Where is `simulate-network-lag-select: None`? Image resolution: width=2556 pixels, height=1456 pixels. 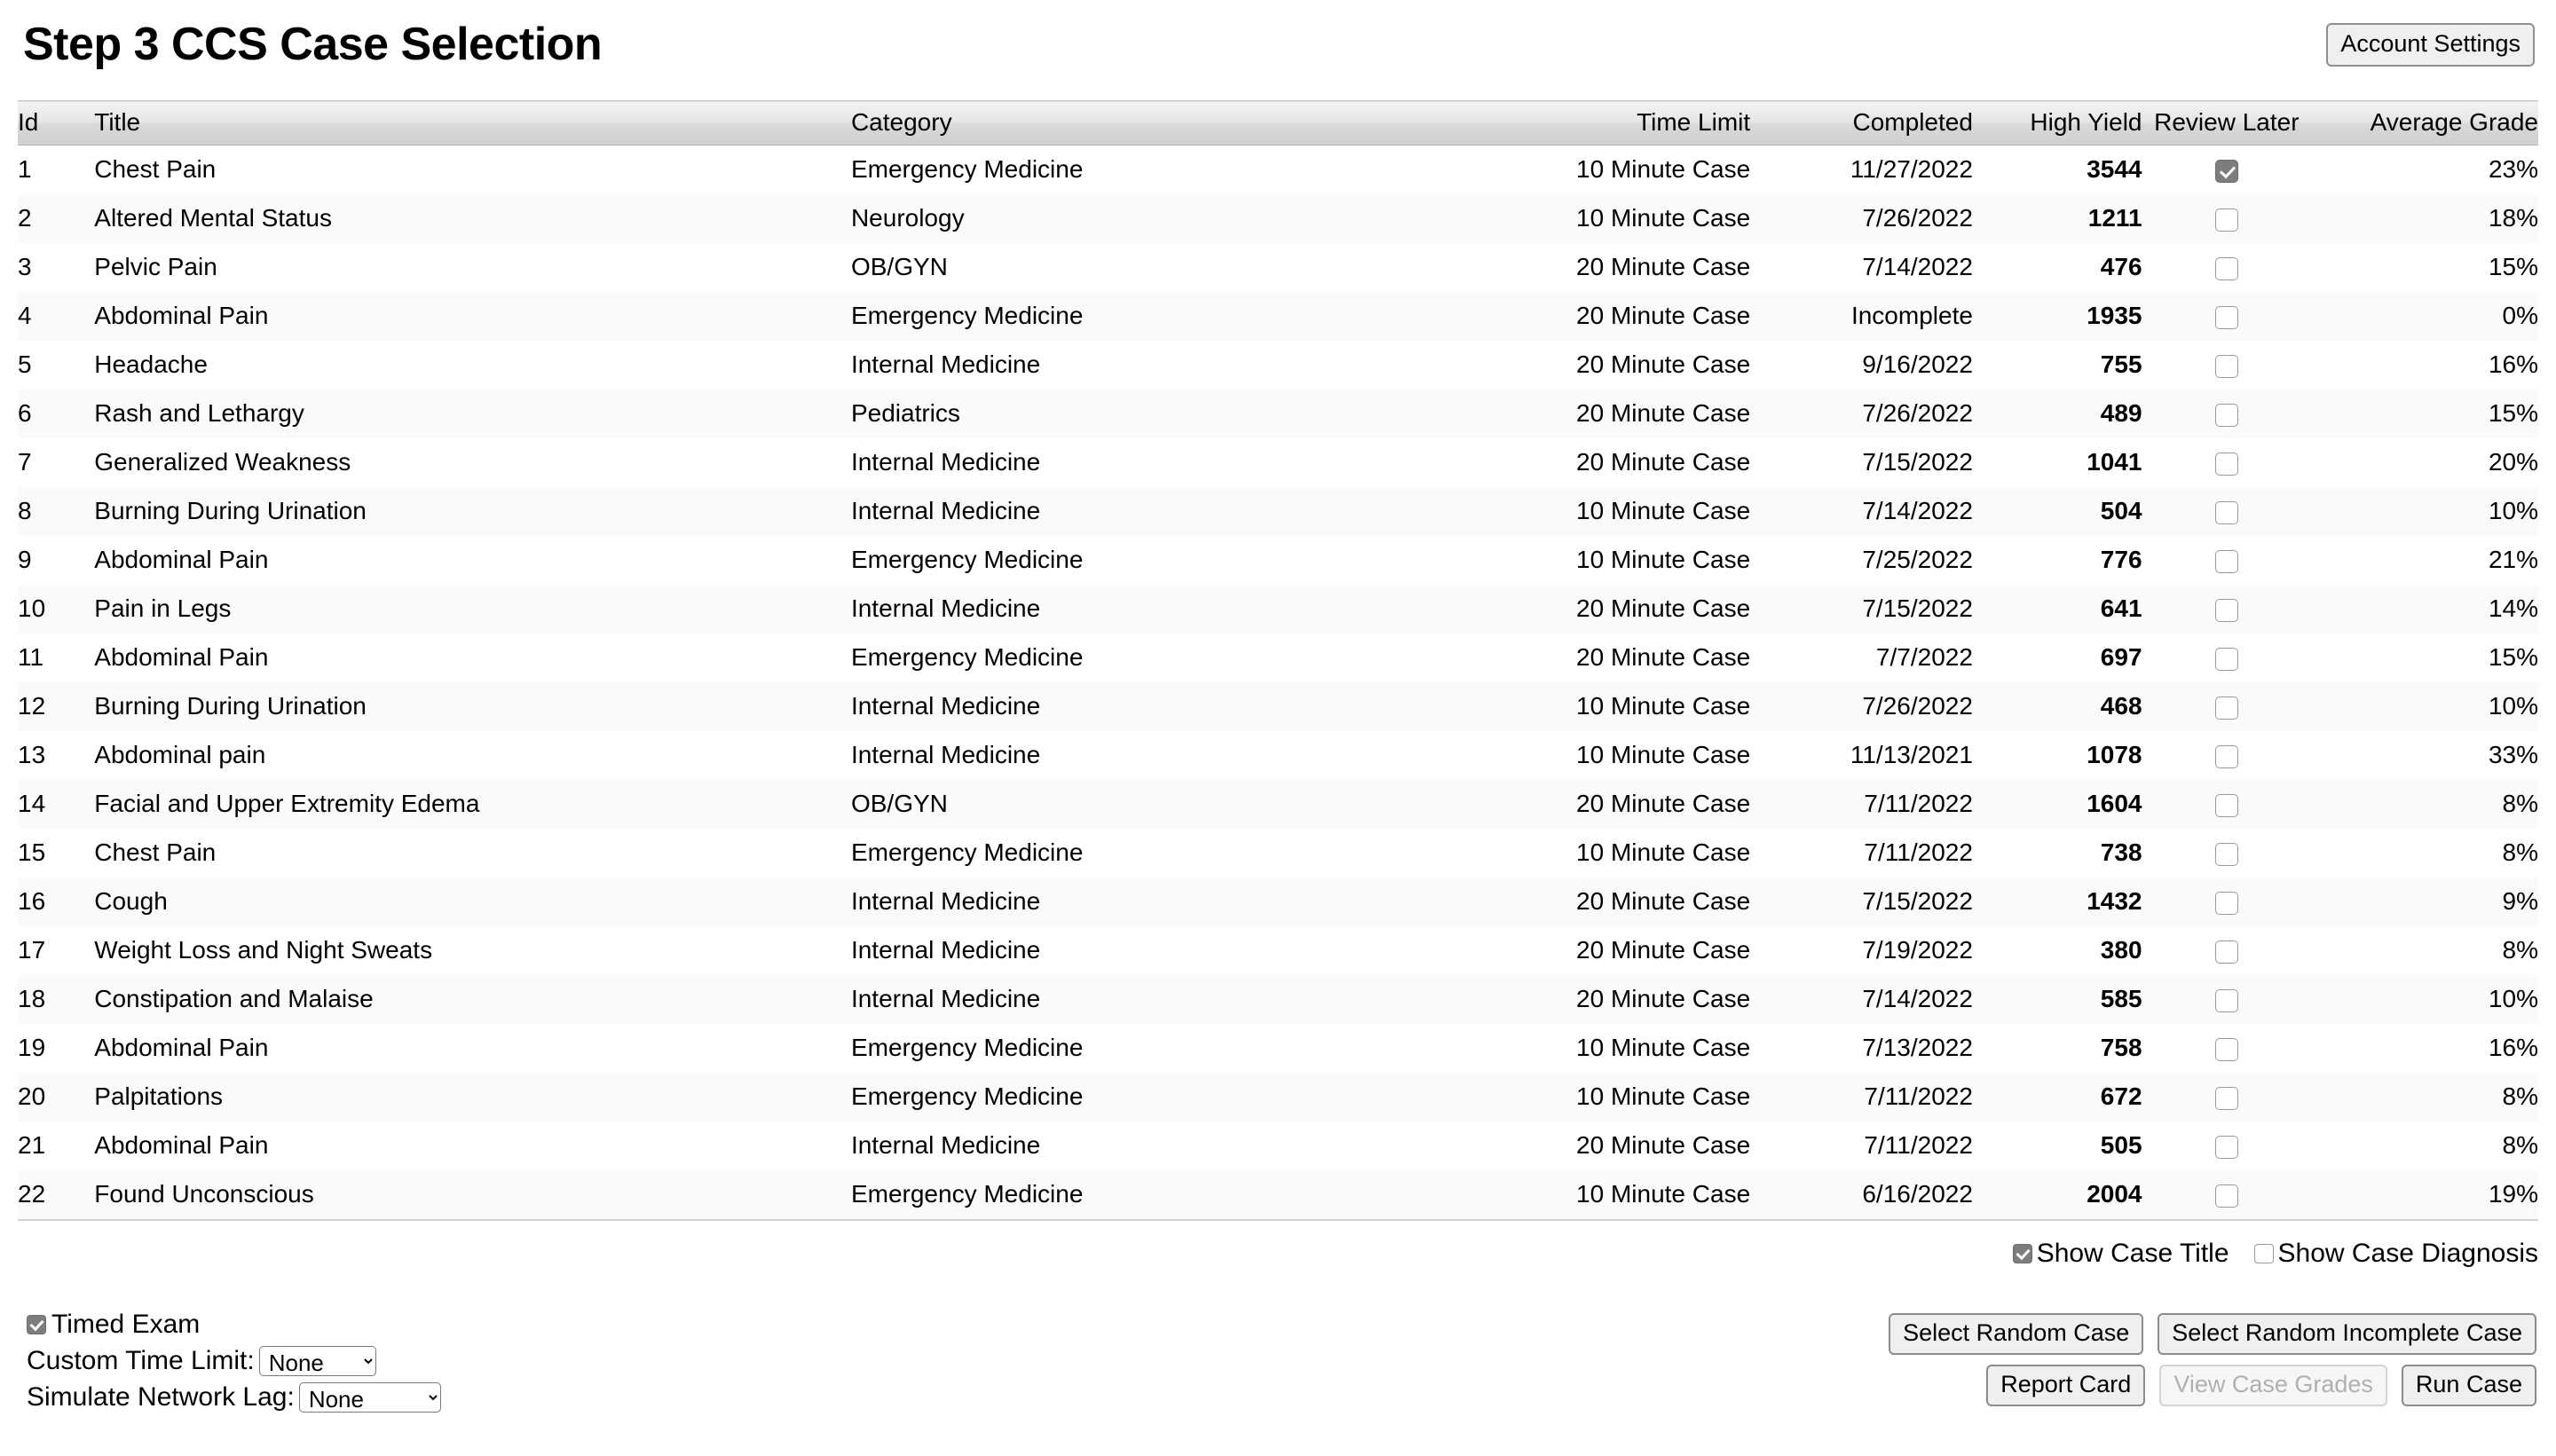 simulate-network-lag-select: None is located at coordinates (369, 1397).